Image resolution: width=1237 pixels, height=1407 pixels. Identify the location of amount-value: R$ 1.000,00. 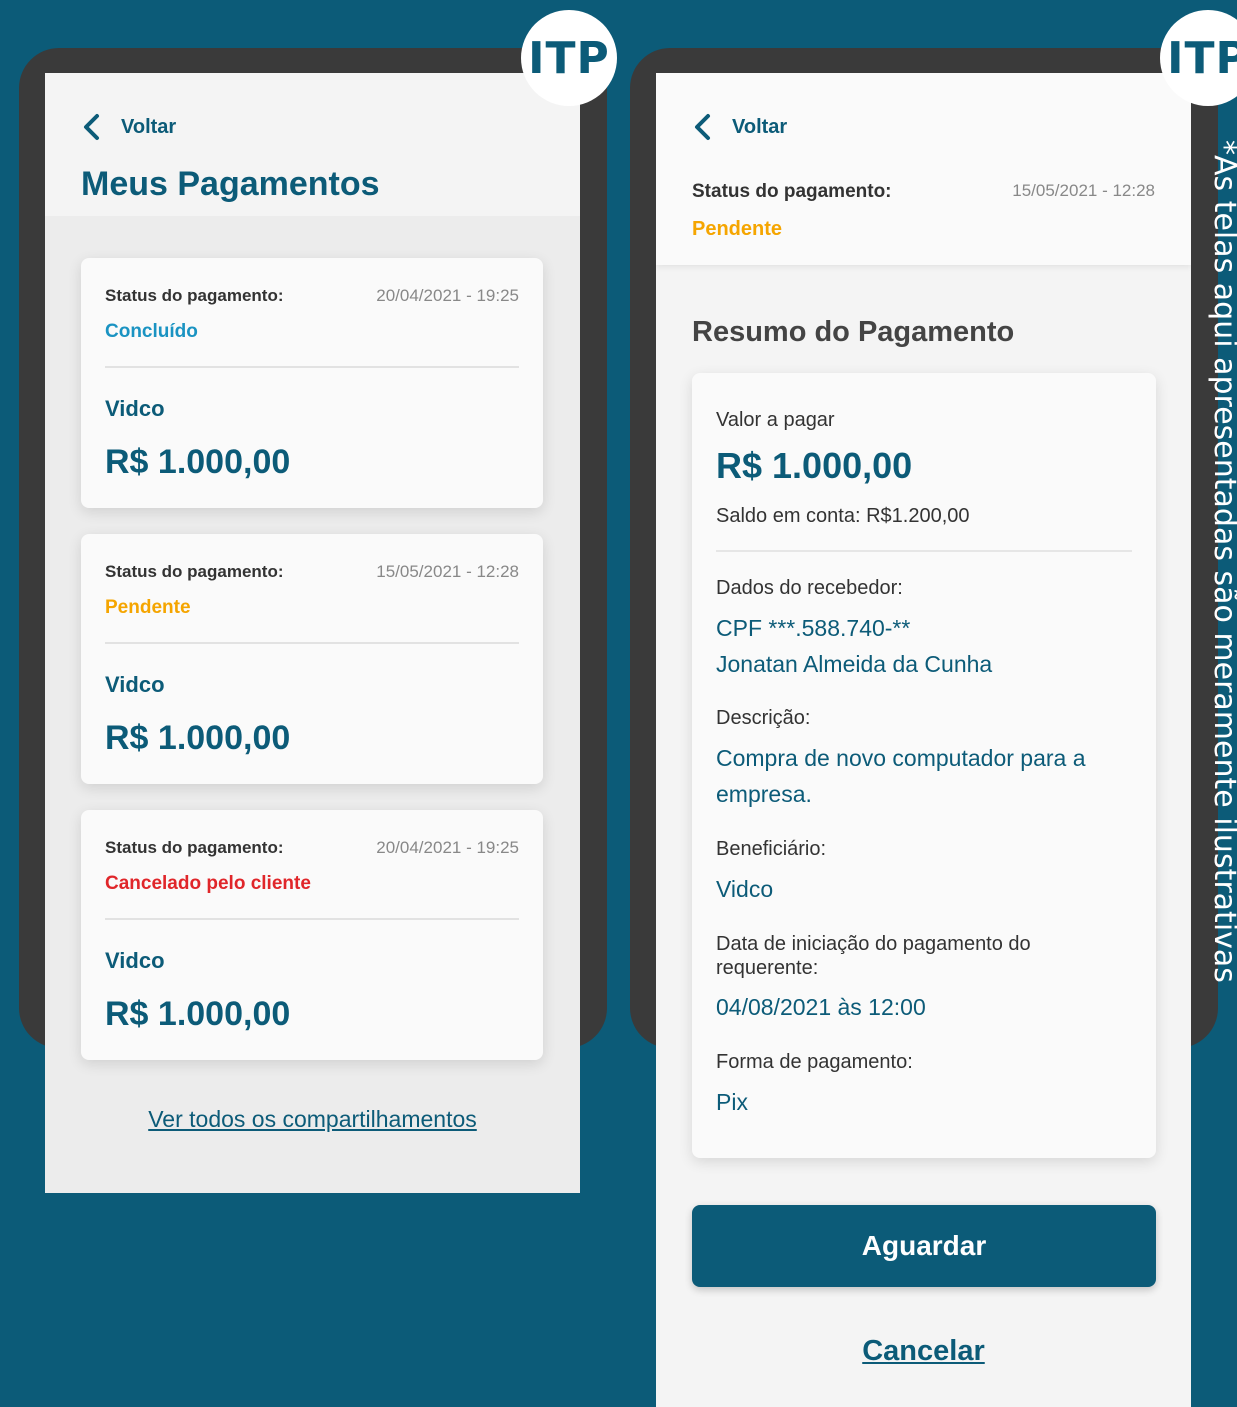
(814, 465).